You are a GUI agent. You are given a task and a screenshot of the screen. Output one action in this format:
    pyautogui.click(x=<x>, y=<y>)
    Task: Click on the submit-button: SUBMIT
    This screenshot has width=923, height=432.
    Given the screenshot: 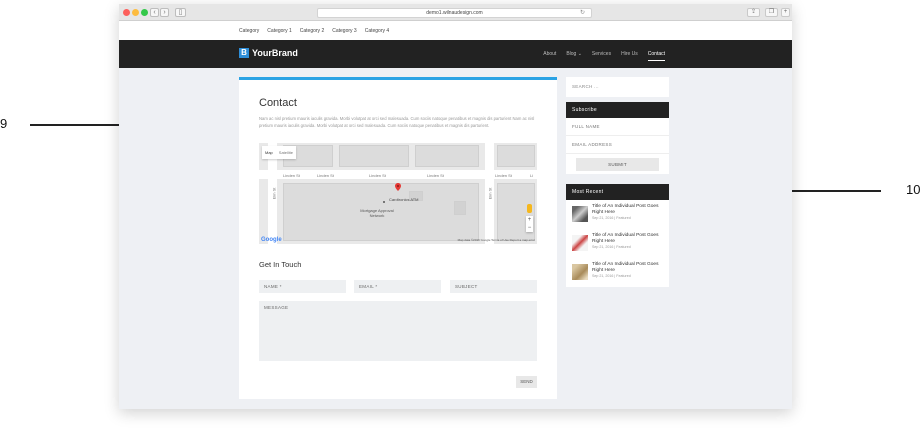 What is the action you would take?
    pyautogui.click(x=617, y=164)
    